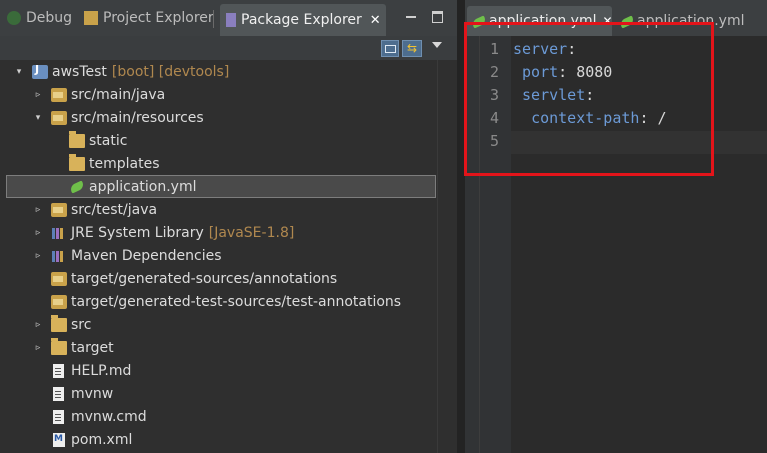 The height and width of the screenshot is (453, 767). Describe the element at coordinates (218, 140) in the screenshot. I see `tree-item: static` at that location.